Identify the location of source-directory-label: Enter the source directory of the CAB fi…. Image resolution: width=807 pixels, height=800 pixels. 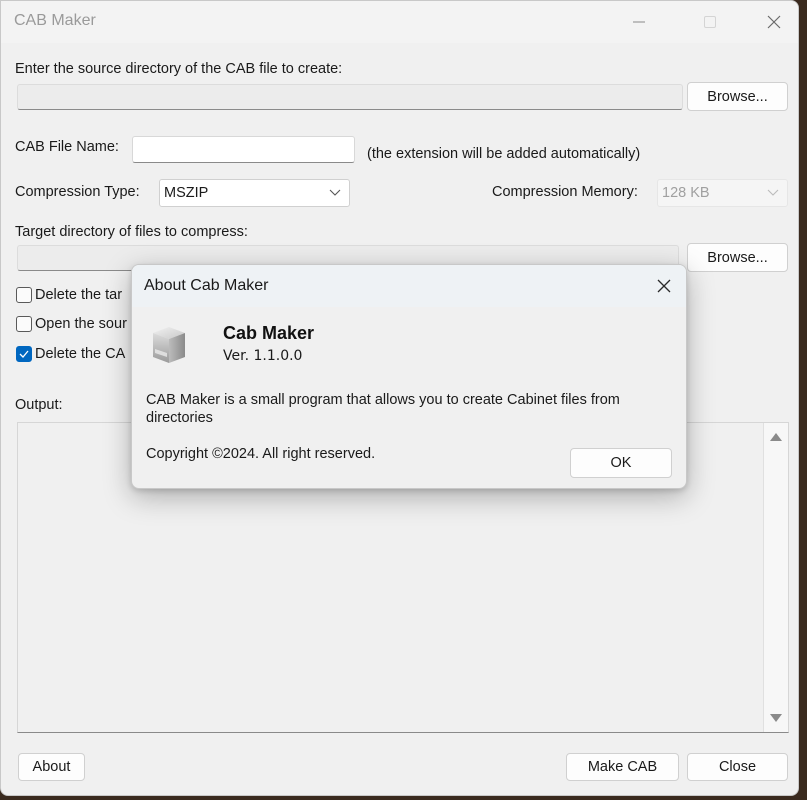
(179, 69).